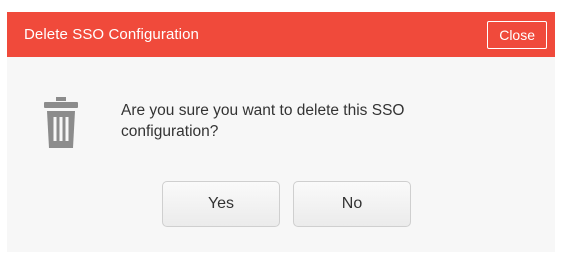  Describe the element at coordinates (352, 204) in the screenshot. I see `no-button: No` at that location.